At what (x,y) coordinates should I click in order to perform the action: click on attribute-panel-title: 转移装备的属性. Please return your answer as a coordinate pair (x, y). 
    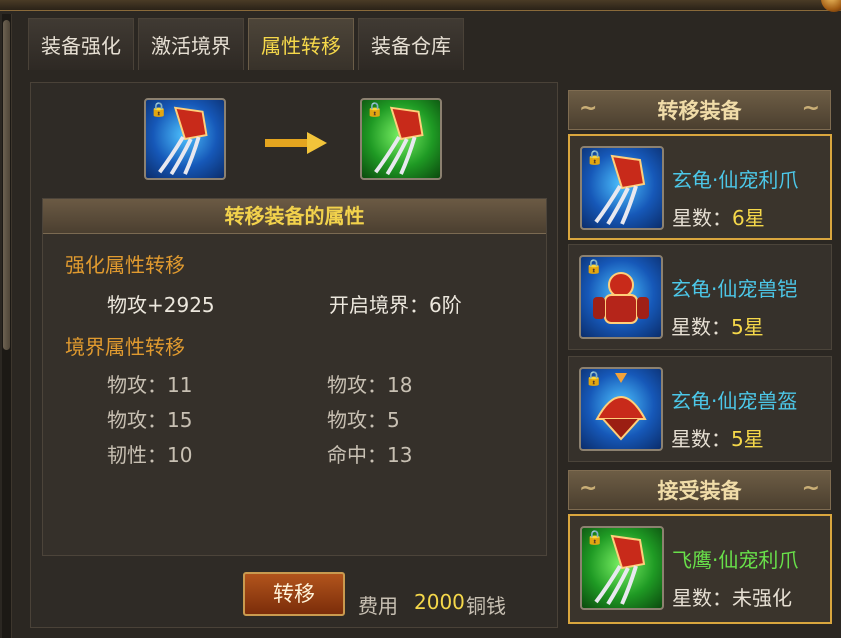
    Looking at the image, I should click on (294, 216).